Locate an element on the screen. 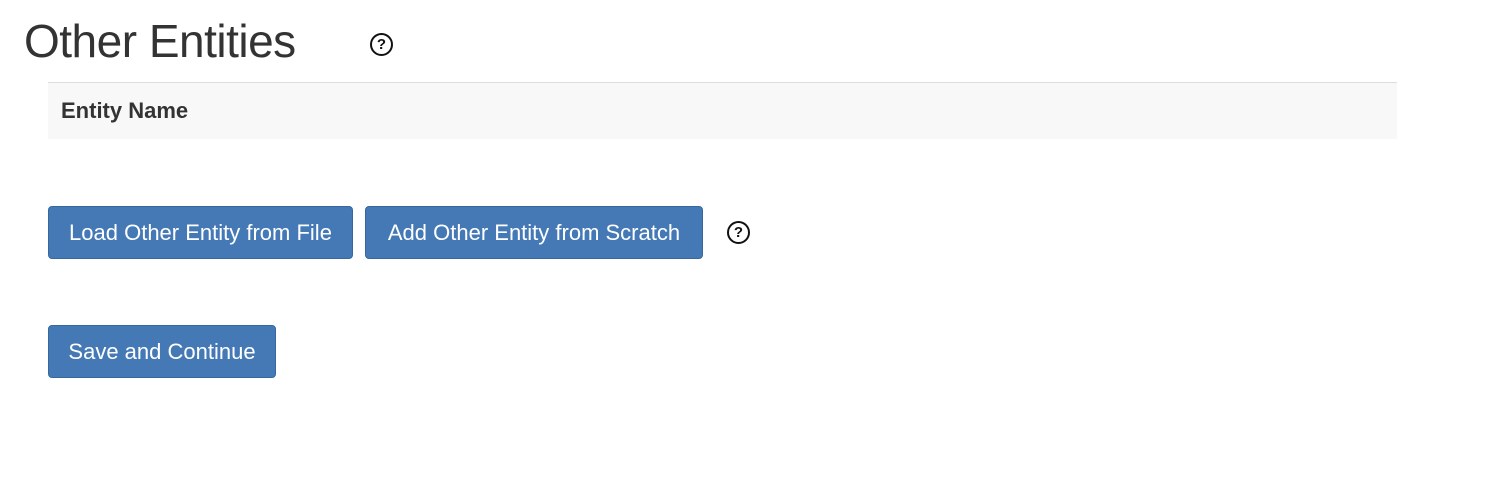  load-from-file-button: Load Other Entity from File is located at coordinates (200, 232).